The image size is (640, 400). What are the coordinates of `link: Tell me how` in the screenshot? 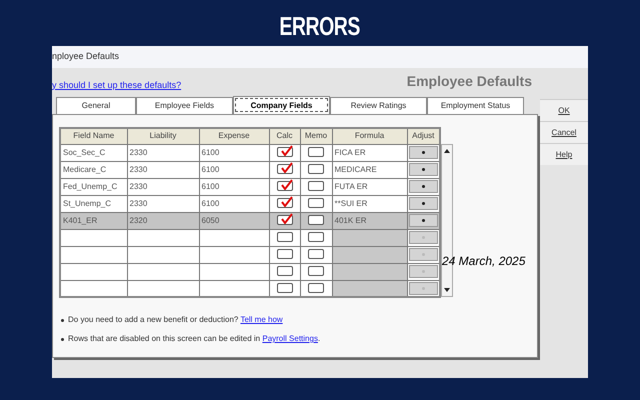 It's located at (261, 319).